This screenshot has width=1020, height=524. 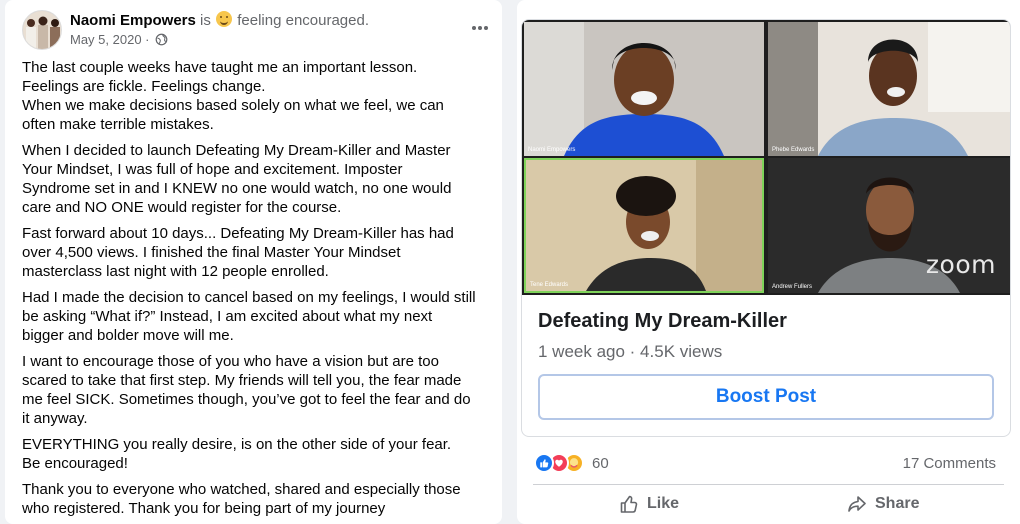 What do you see at coordinates (544, 463) in the screenshot?
I see `like-reaction-icon` at bounding box center [544, 463].